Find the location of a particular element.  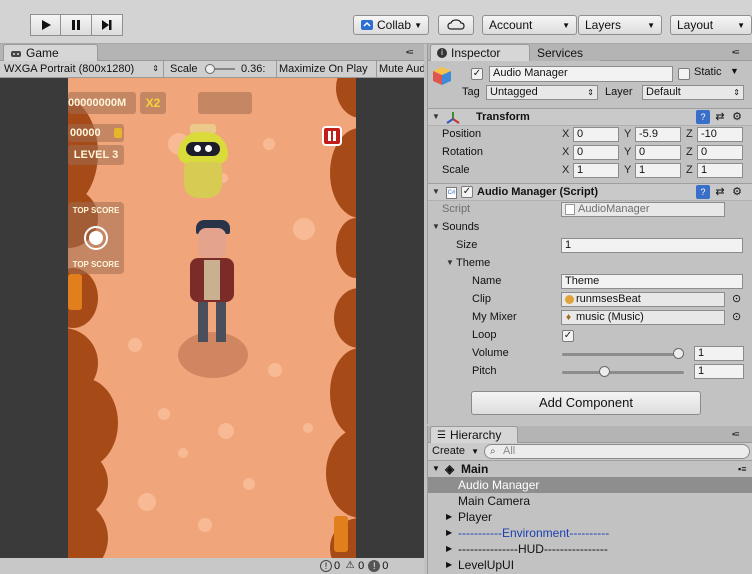

active-checkbox: ✓ is located at coordinates (477, 74).